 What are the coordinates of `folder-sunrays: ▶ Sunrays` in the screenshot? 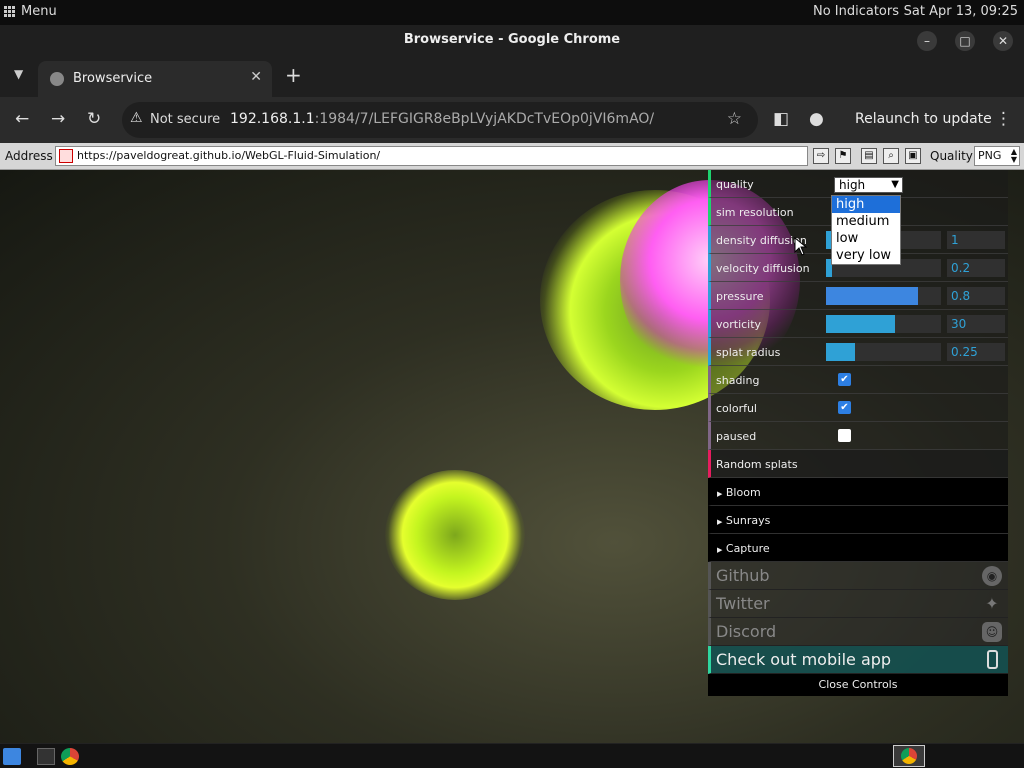 It's located at (858, 520).